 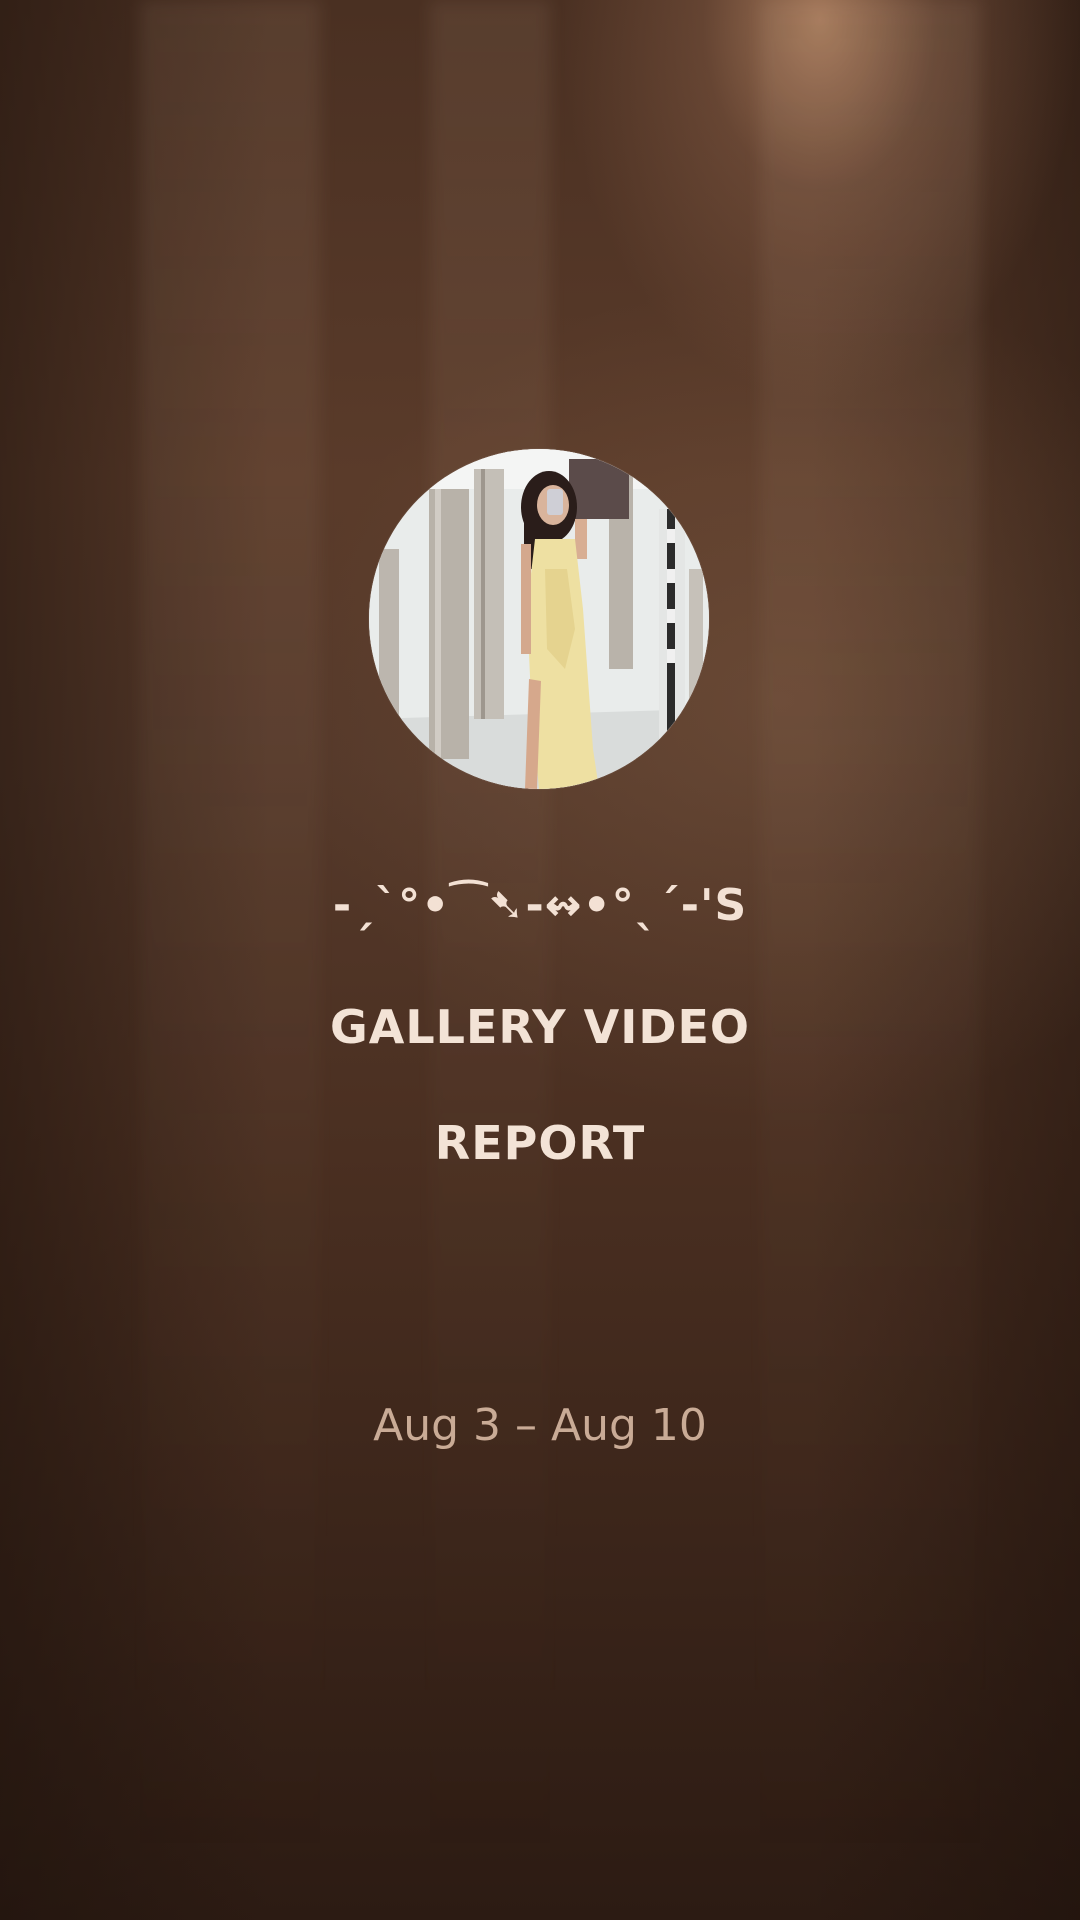 What do you see at coordinates (540, 1425) in the screenshot?
I see `date-range: Aug 3 – Aug 10` at bounding box center [540, 1425].